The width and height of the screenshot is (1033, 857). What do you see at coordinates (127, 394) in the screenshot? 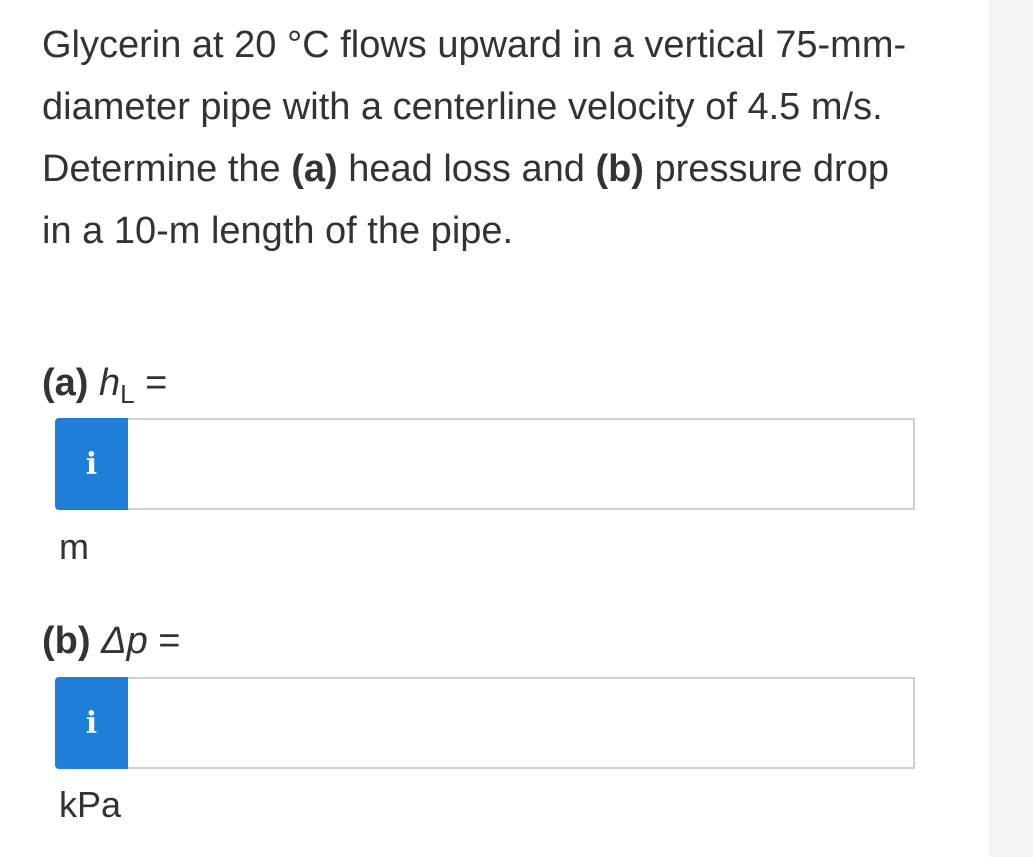
I see `part-a-subscript: L` at bounding box center [127, 394].